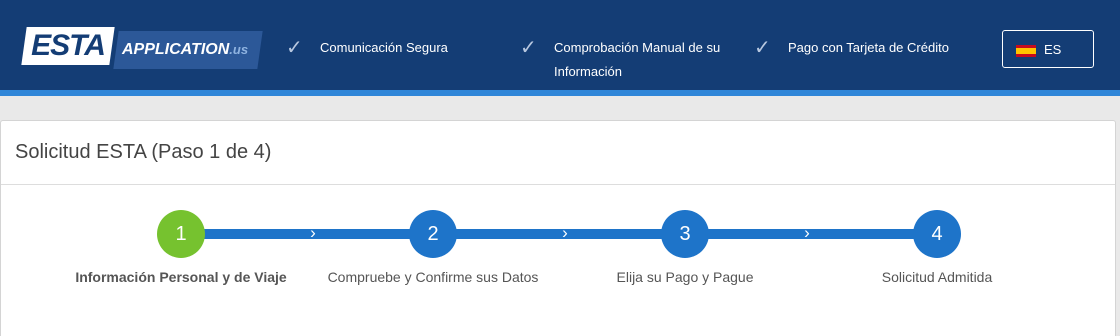  Describe the element at coordinates (685, 234) in the screenshot. I see `step-3-indicator: 3` at that location.